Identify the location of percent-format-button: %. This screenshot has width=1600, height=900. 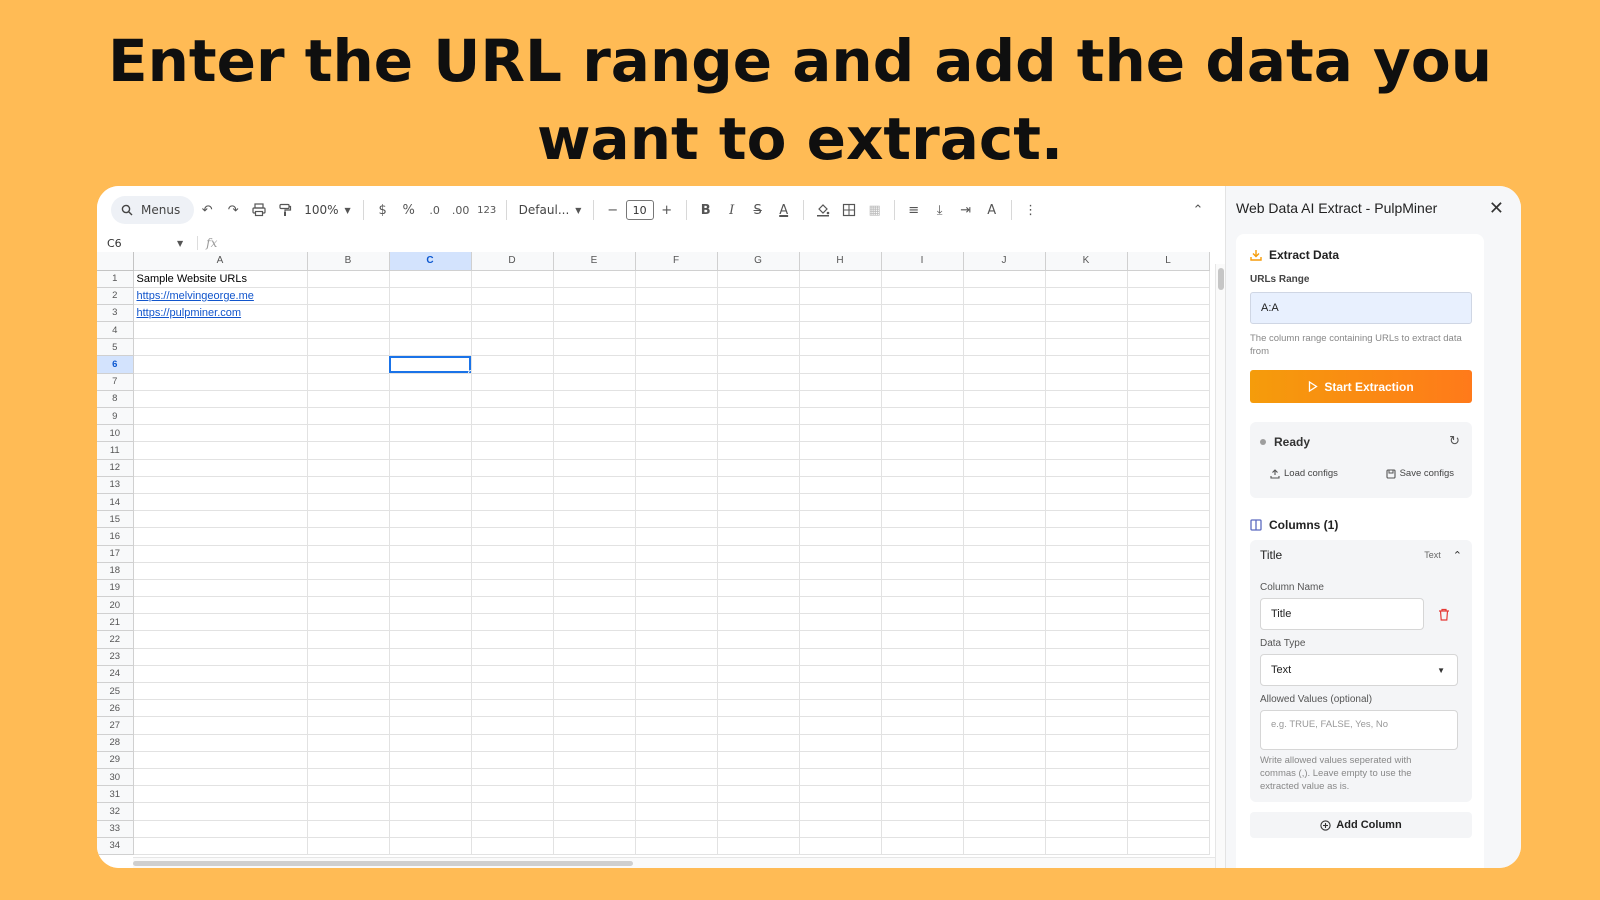
(409, 210).